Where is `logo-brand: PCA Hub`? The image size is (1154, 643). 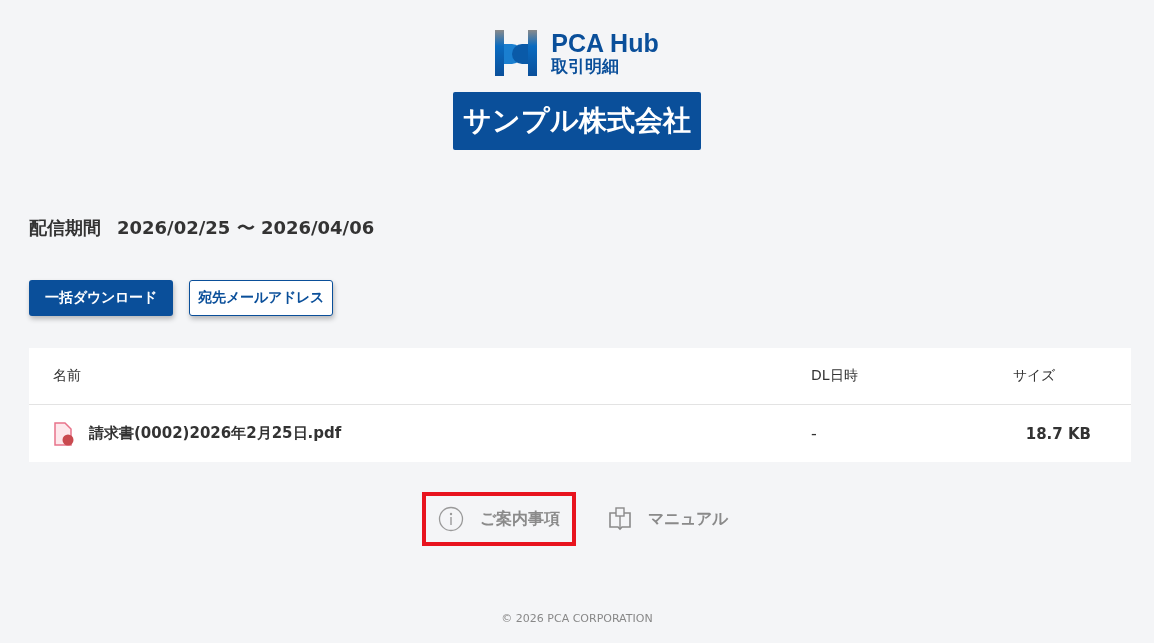
logo-brand: PCA Hub is located at coordinates (605, 43).